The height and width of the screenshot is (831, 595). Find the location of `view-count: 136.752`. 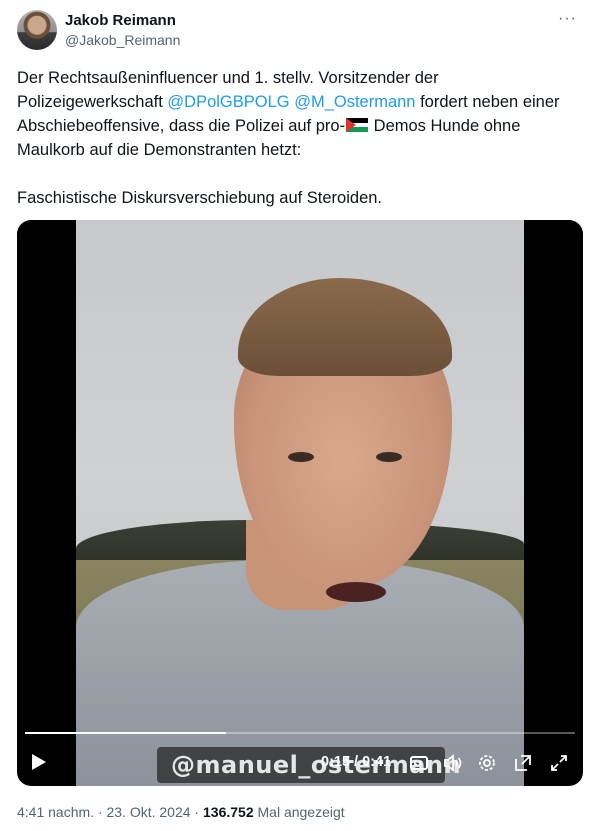

view-count: 136.752 is located at coordinates (228, 812).